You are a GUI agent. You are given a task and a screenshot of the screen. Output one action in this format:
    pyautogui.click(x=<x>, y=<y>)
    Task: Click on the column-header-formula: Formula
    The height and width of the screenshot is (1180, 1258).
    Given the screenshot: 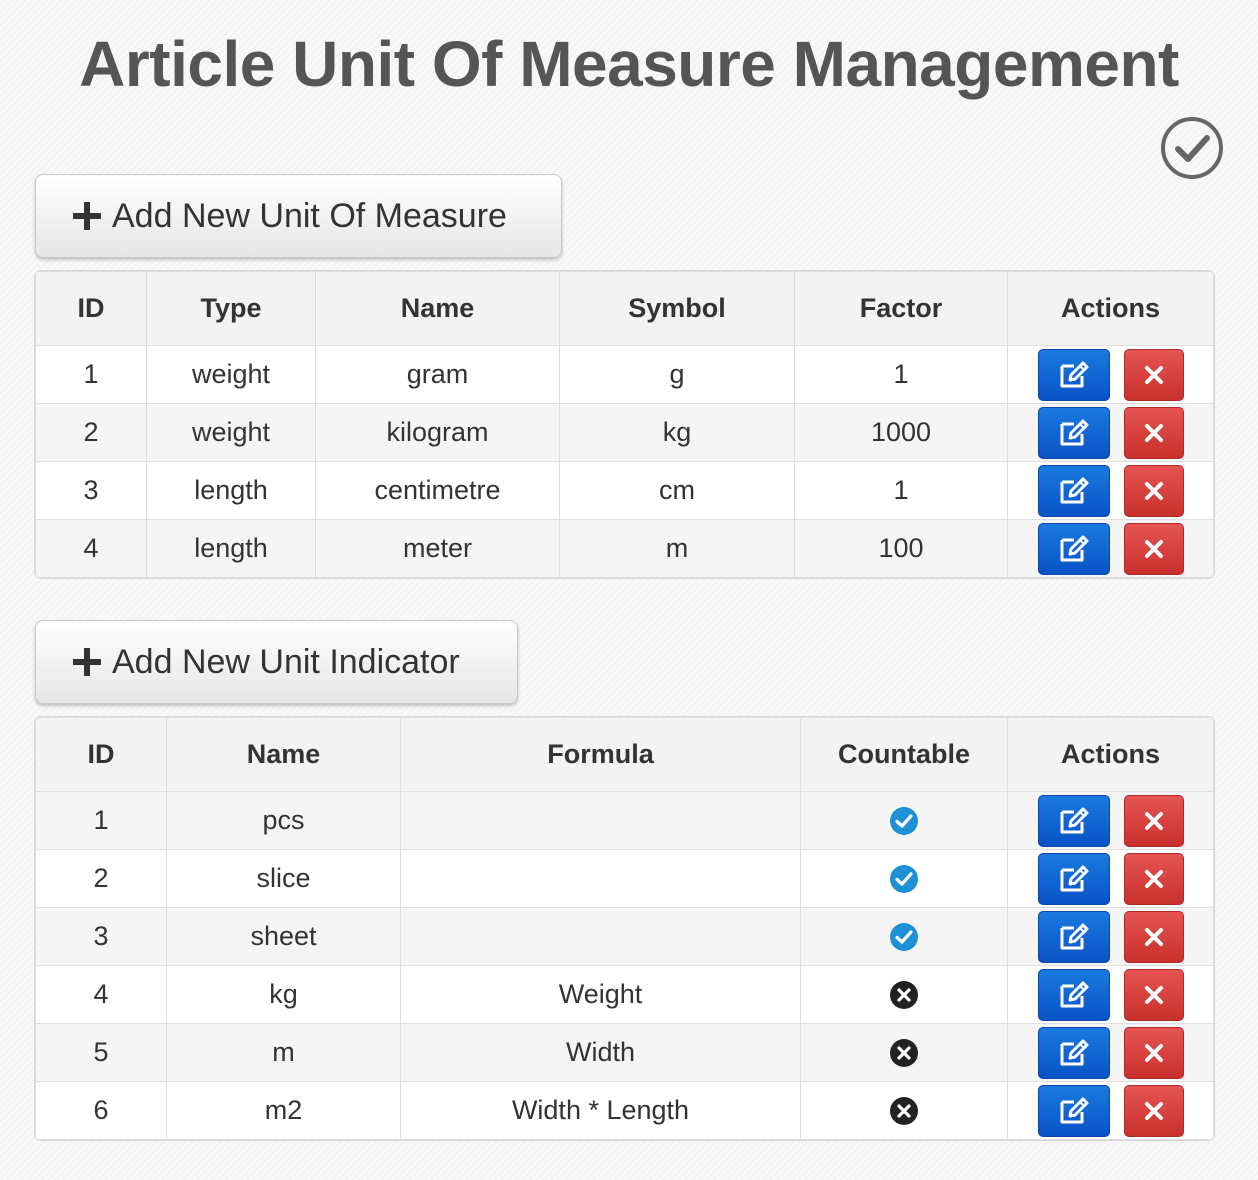 What is the action you would take?
    pyautogui.click(x=600, y=754)
    